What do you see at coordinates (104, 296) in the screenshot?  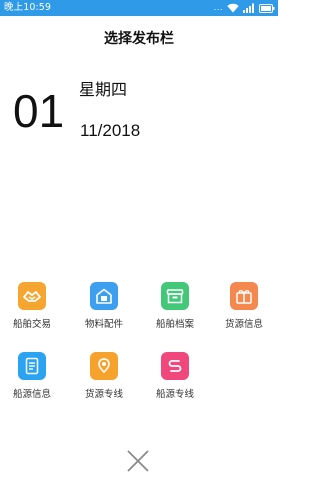 I see `house-box-icon` at bounding box center [104, 296].